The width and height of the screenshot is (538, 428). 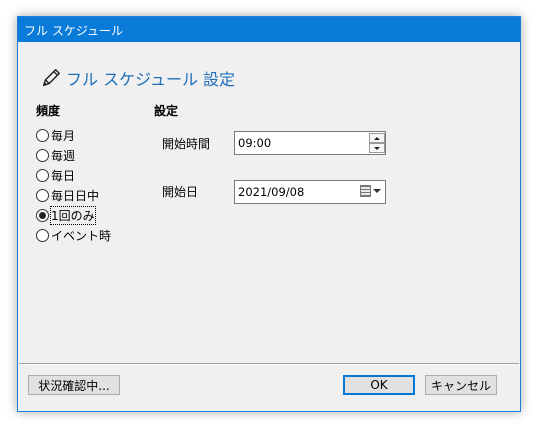 What do you see at coordinates (63, 175) in the screenshot?
I see `radio-label: 毎日` at bounding box center [63, 175].